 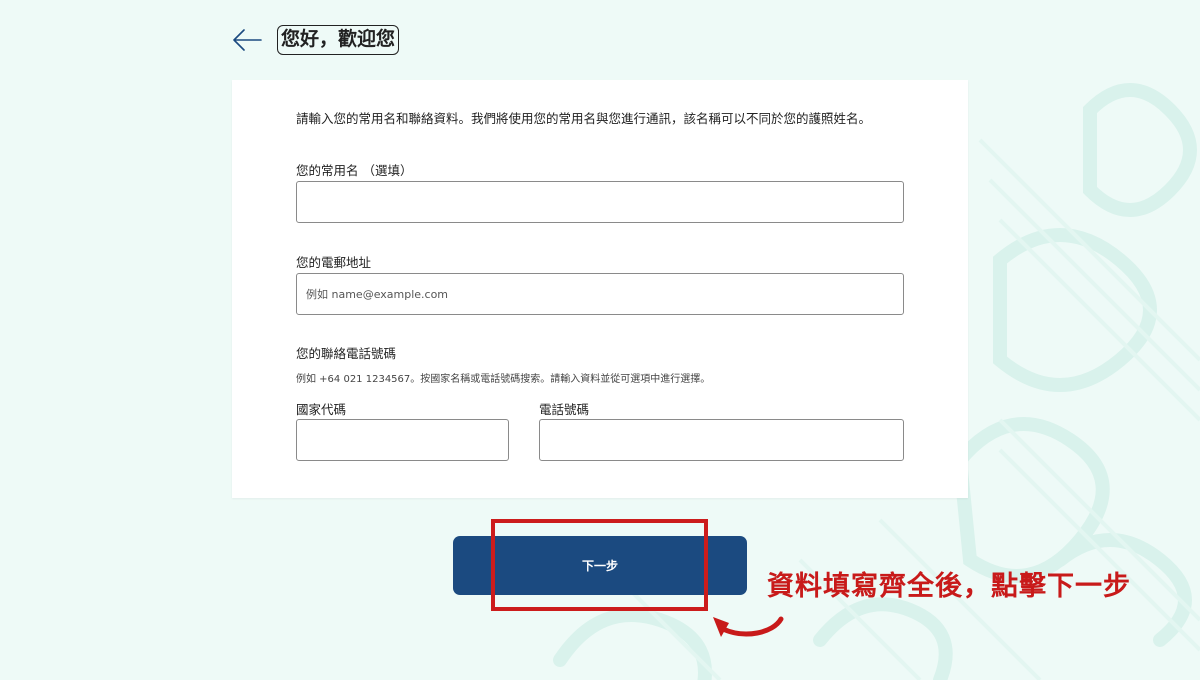 I want to click on curved-arrow-icon, so click(x=748, y=626).